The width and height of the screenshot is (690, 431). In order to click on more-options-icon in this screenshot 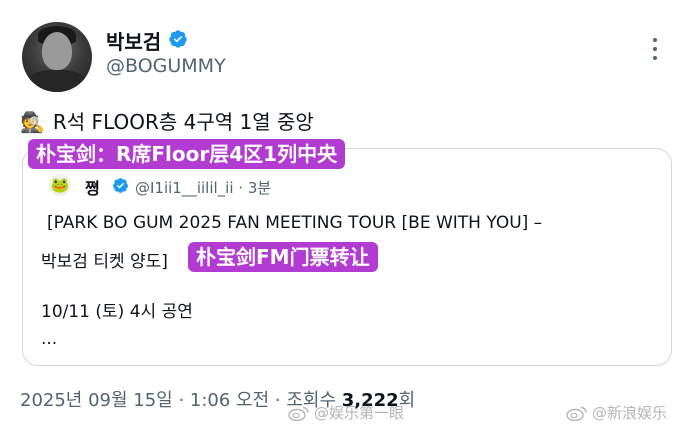, I will do `click(655, 49)`.